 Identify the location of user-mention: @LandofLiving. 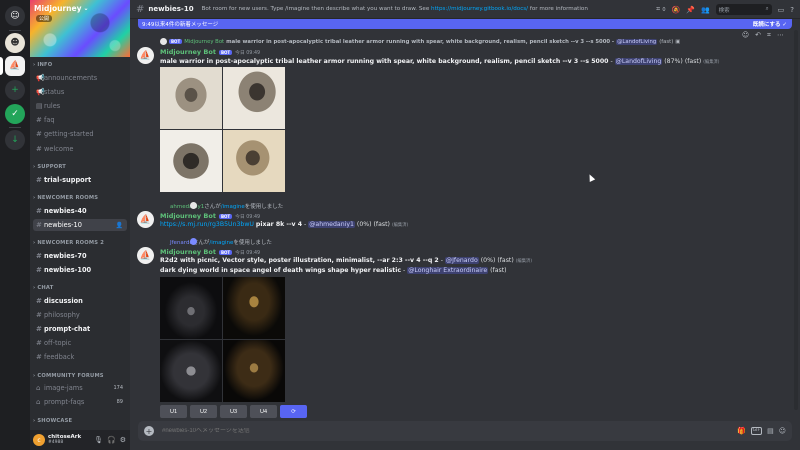
(638, 61).